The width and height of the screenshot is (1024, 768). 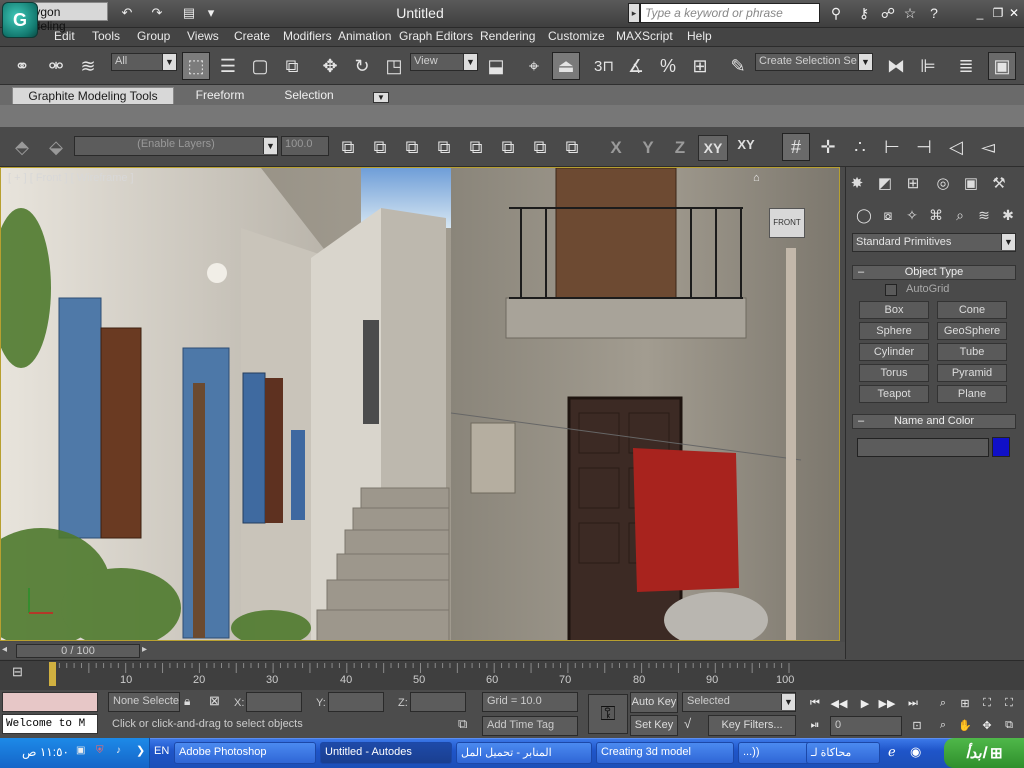 I want to click on menu-tools: Tools, so click(x=106, y=37).